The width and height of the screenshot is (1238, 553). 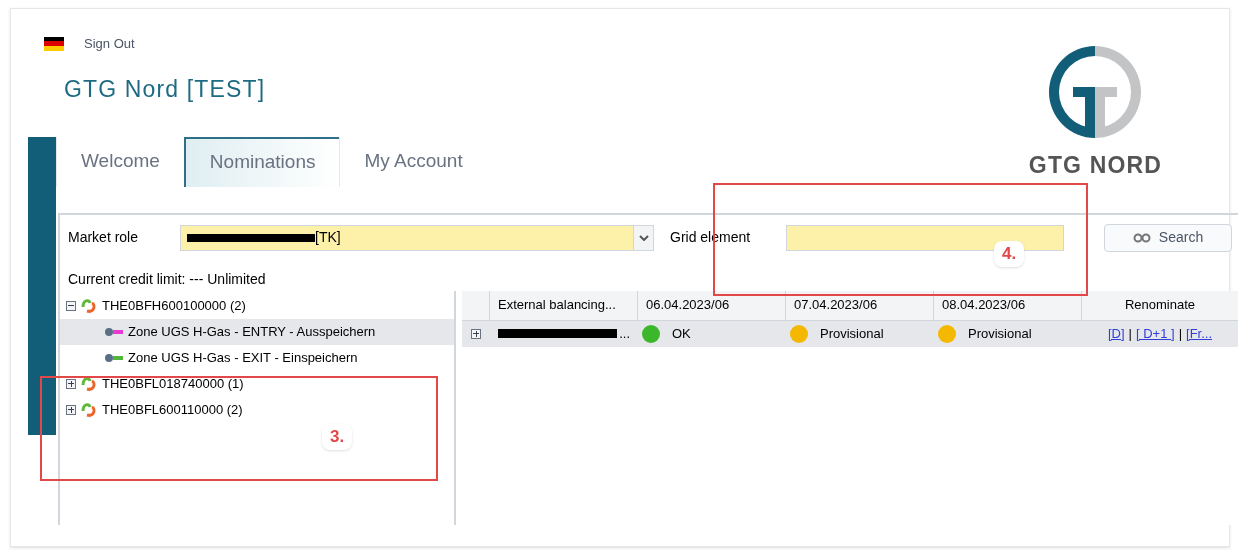 I want to click on tree-leaf: Zone UGS H-Gas - EXIT - Einspeichern, so click(x=257, y=357).